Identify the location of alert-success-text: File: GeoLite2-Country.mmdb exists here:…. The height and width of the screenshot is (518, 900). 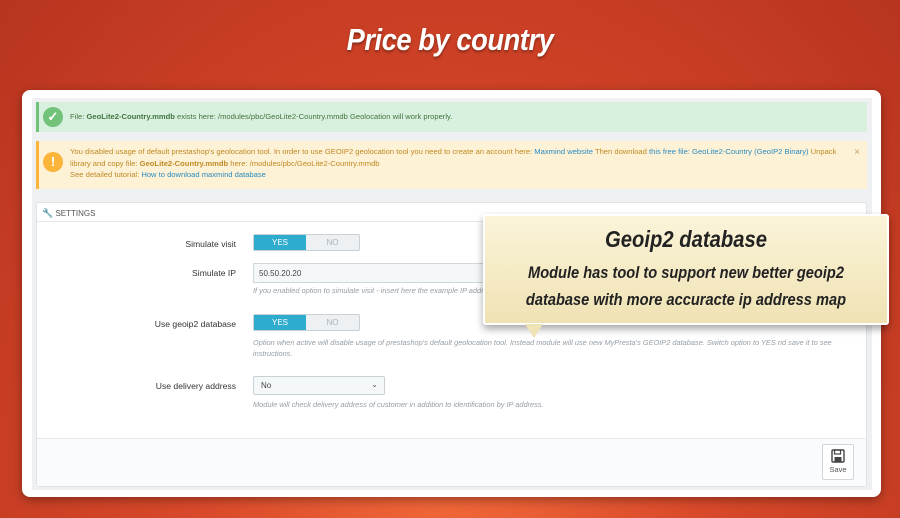
(458, 117).